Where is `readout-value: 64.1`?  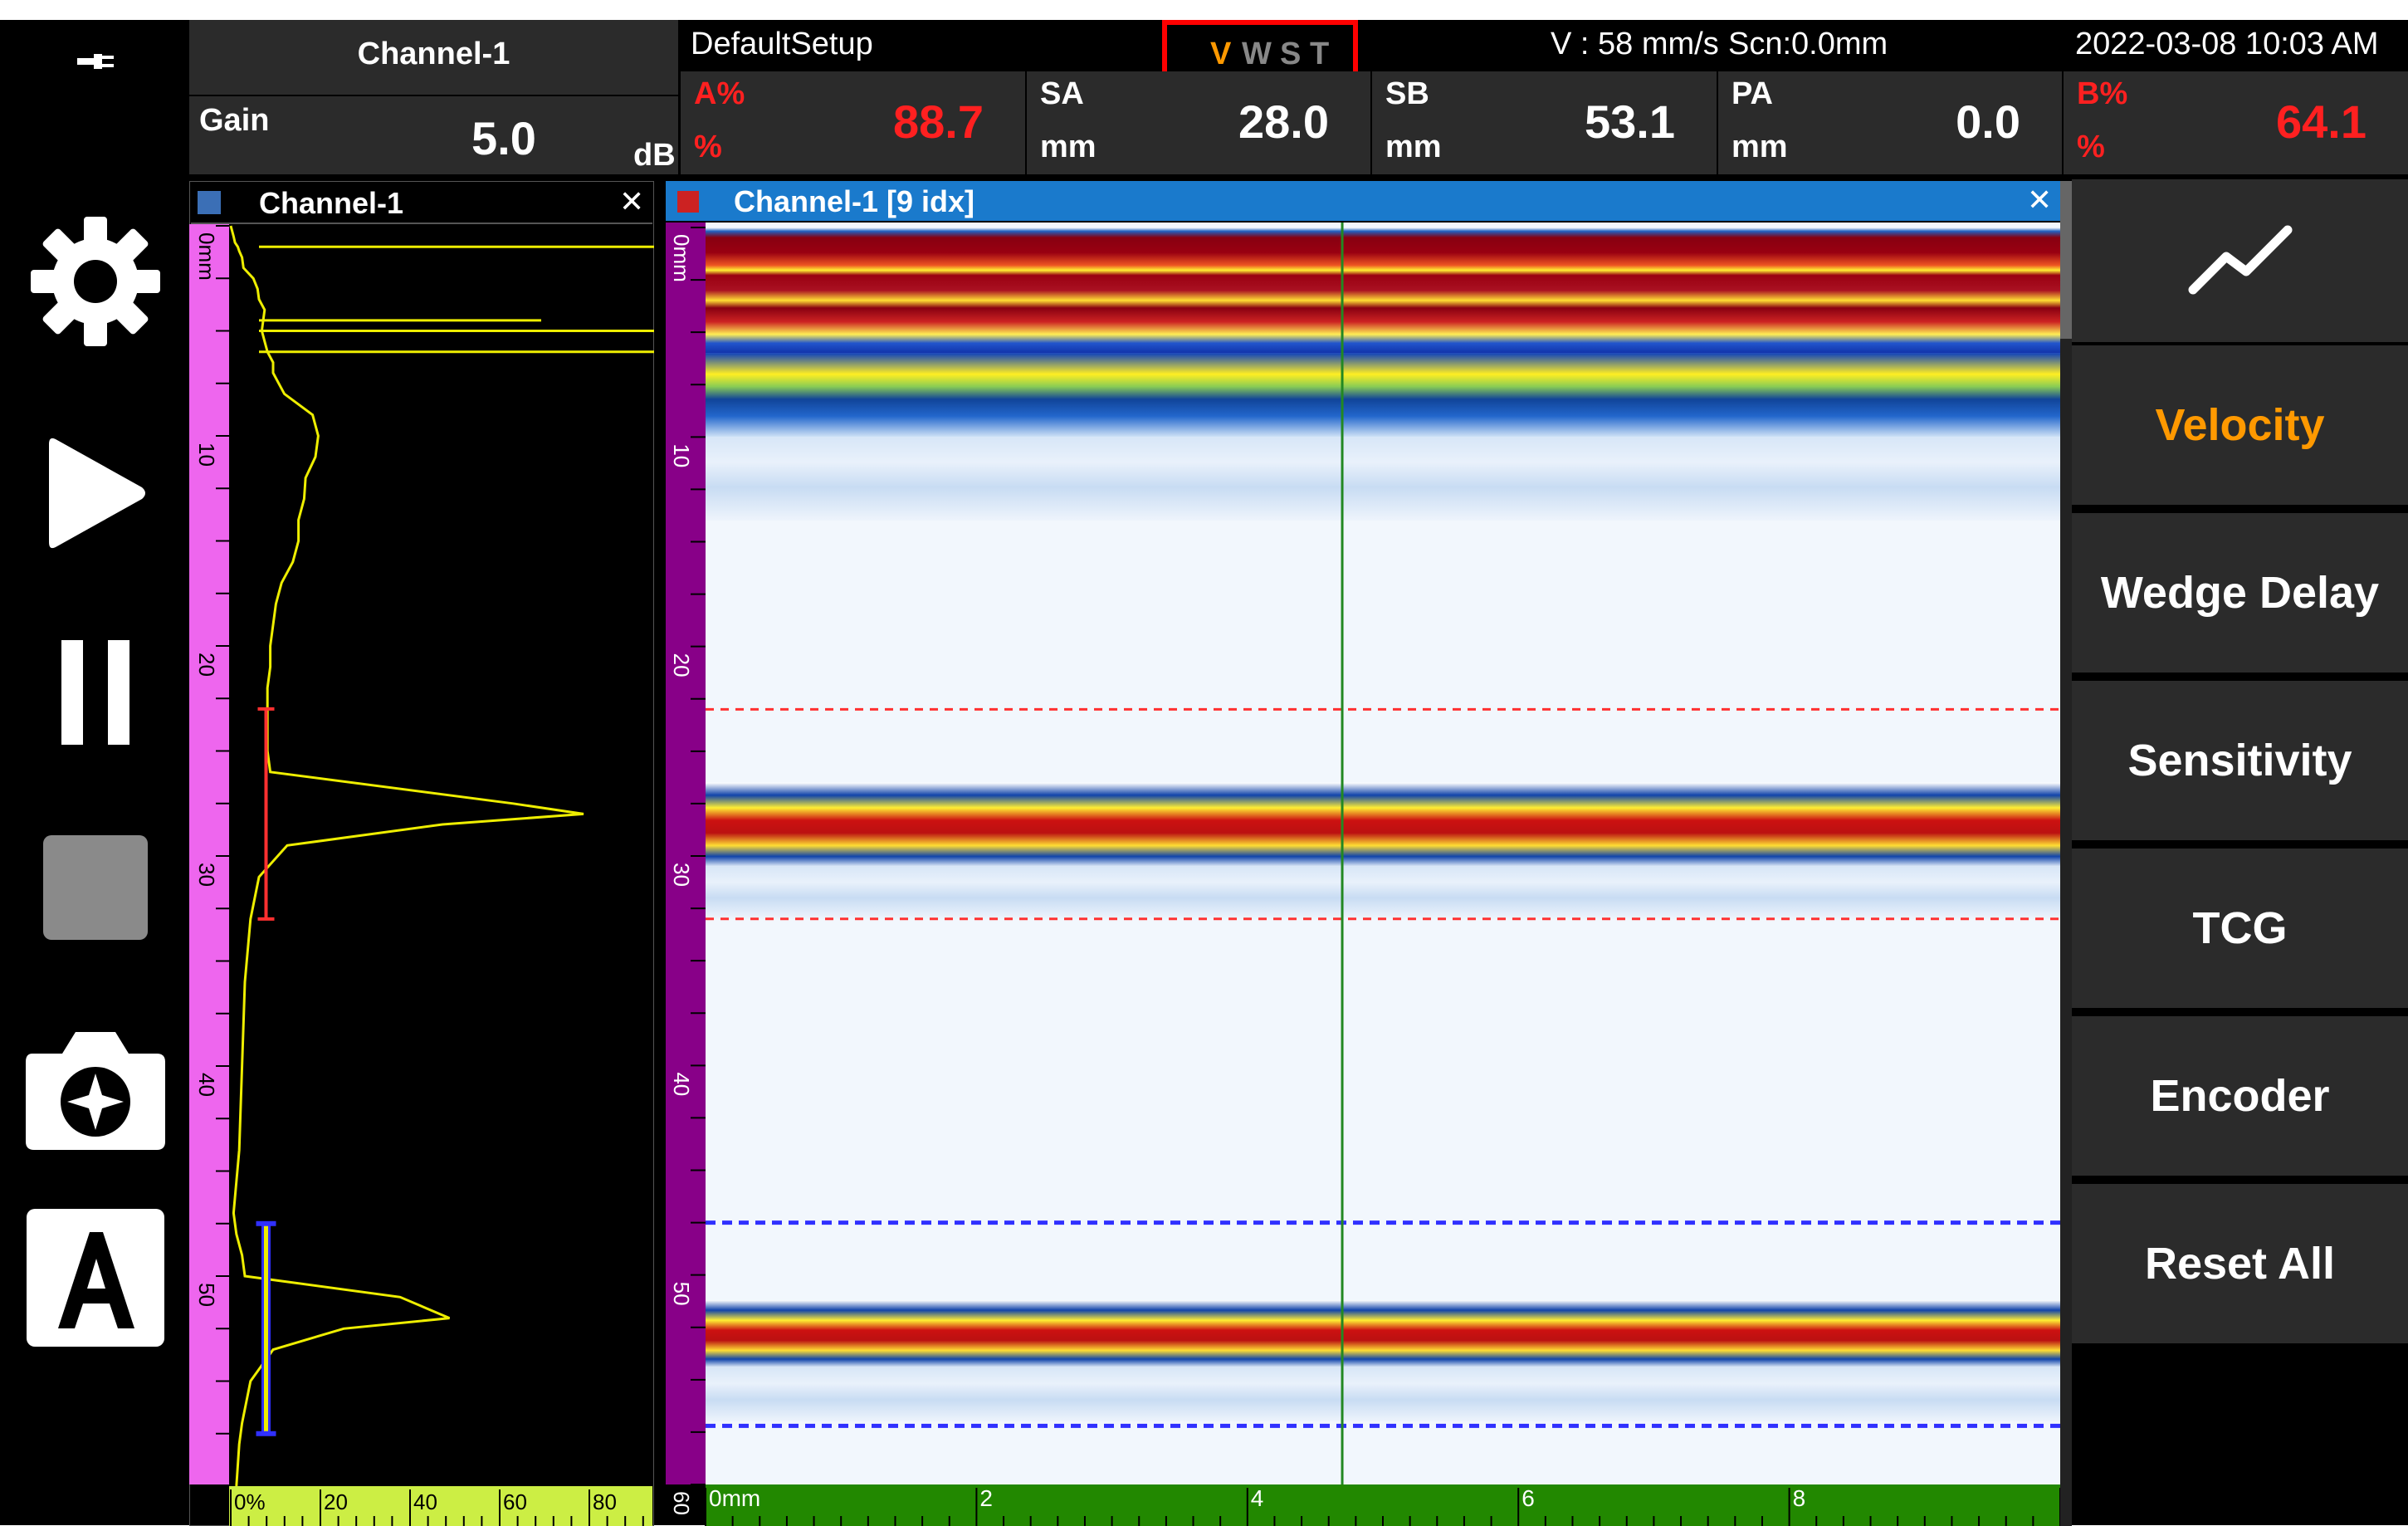 readout-value: 64.1 is located at coordinates (2321, 122).